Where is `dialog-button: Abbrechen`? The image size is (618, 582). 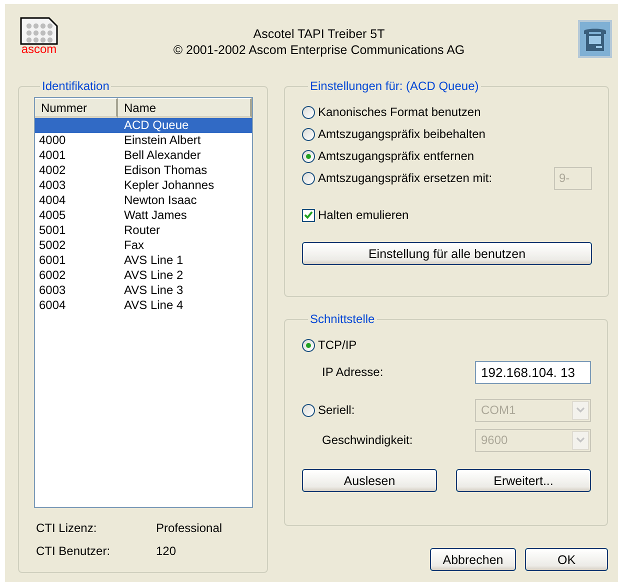 dialog-button: Abbrechen is located at coordinates (473, 559).